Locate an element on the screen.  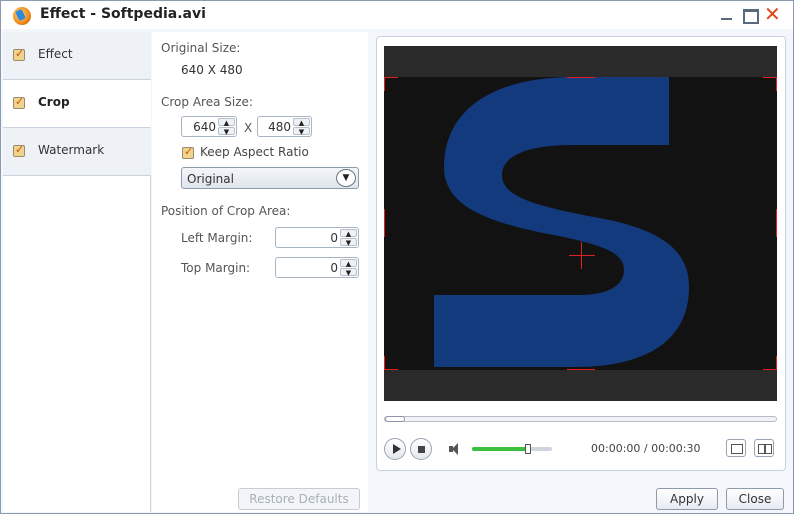
original-size-value: 640 X 480 is located at coordinates (212, 70).